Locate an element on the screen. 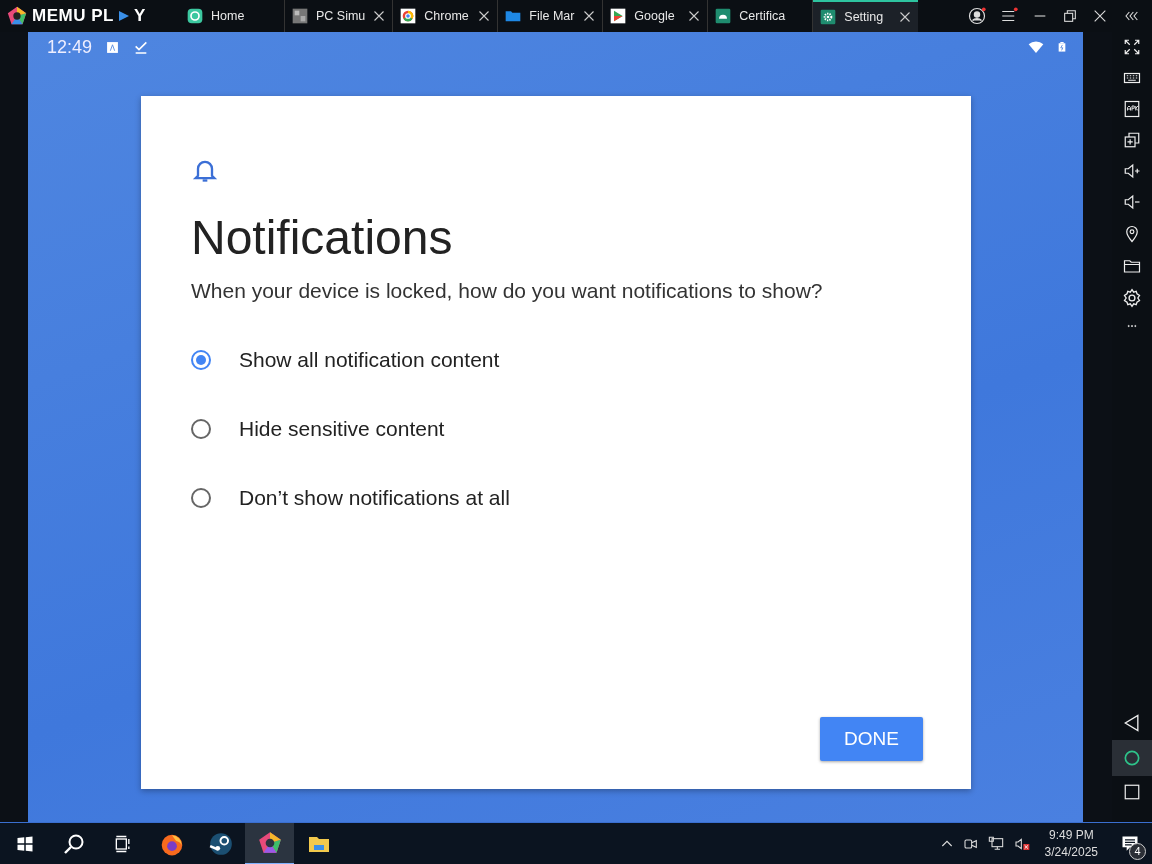 The image size is (1152, 864). wifi-icon is located at coordinates (1036, 47).